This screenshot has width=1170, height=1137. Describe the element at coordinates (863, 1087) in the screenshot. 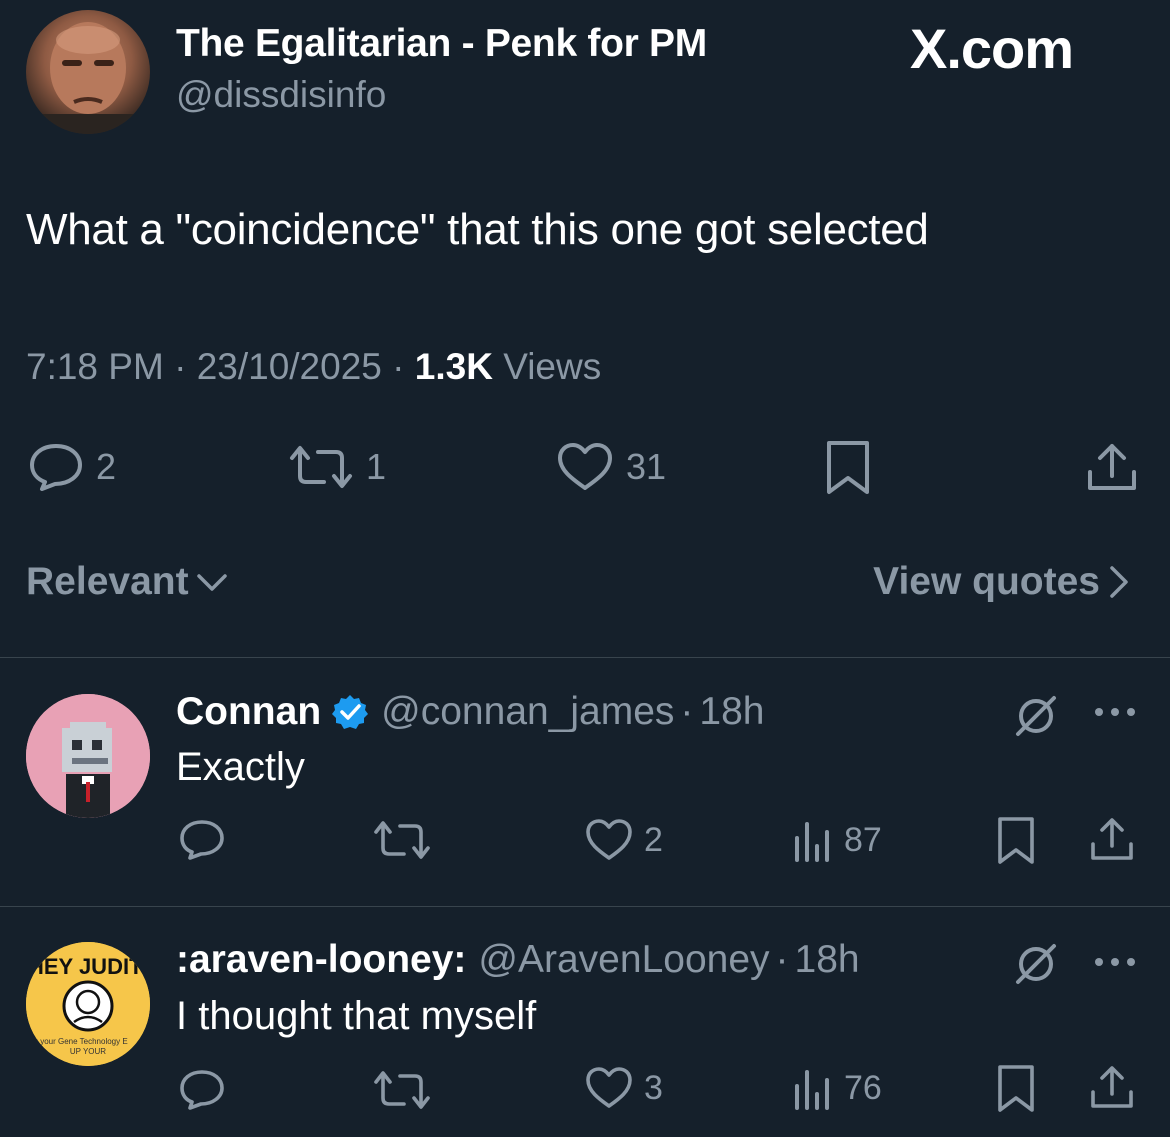

I see `views-count: 76` at that location.